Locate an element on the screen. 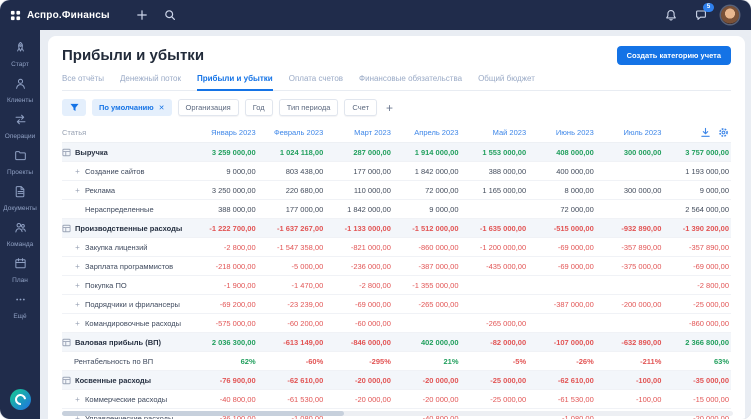  sidebar-item-documents: Документы is located at coordinates (20, 198).